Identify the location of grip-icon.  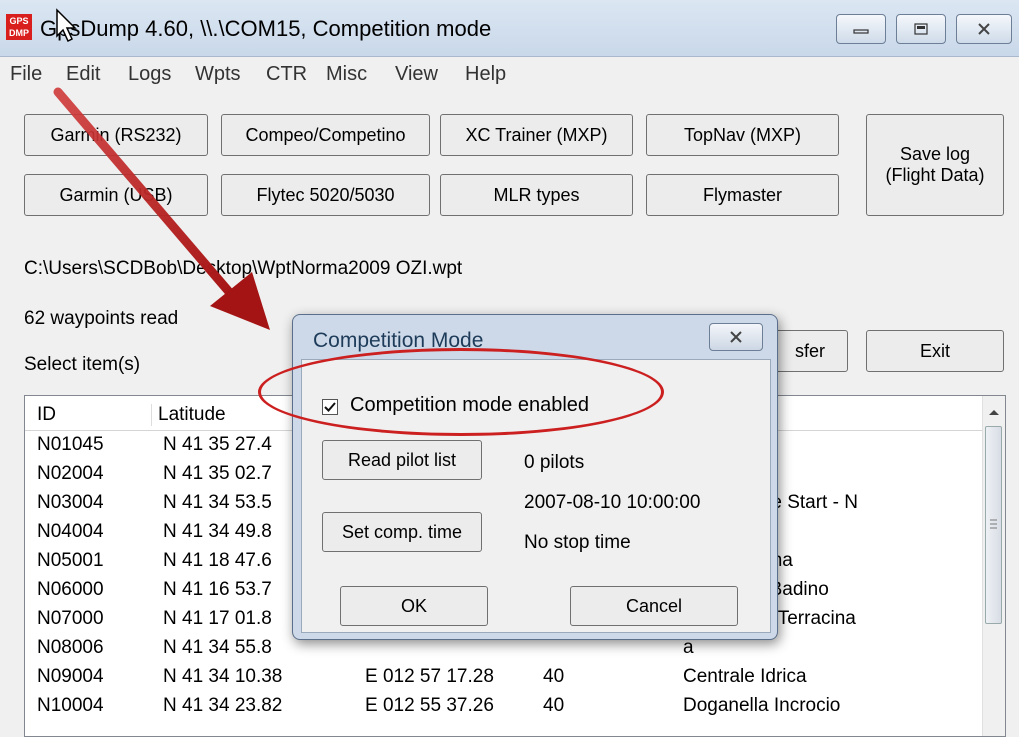
(993, 524).